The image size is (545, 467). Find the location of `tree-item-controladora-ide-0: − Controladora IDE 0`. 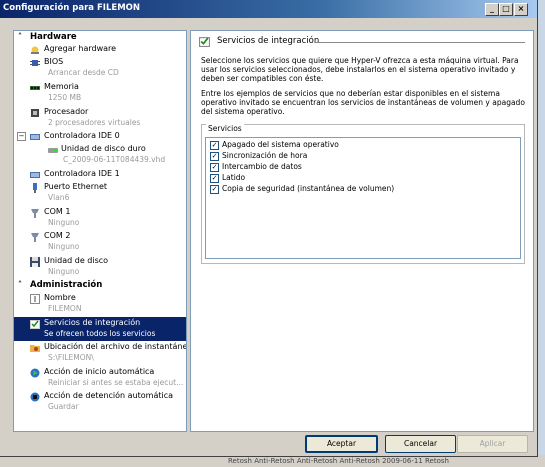

tree-item-controladora-ide-0: − Controladora IDE 0 is located at coordinates (100, 137).